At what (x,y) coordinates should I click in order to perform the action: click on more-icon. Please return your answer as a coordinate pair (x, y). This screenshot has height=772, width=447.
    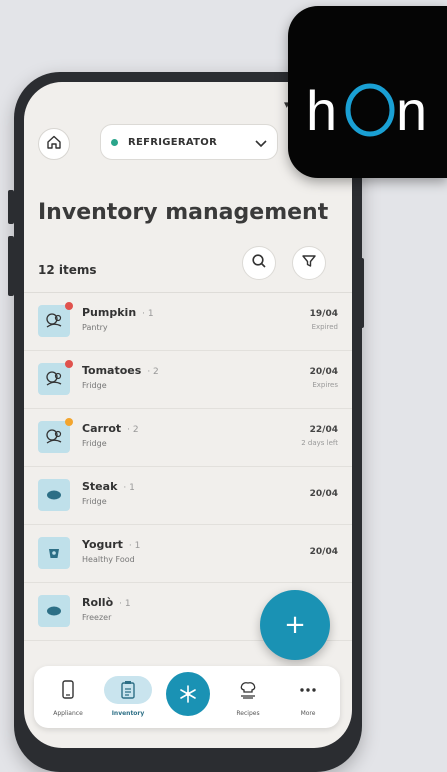
    Looking at the image, I should click on (308, 690).